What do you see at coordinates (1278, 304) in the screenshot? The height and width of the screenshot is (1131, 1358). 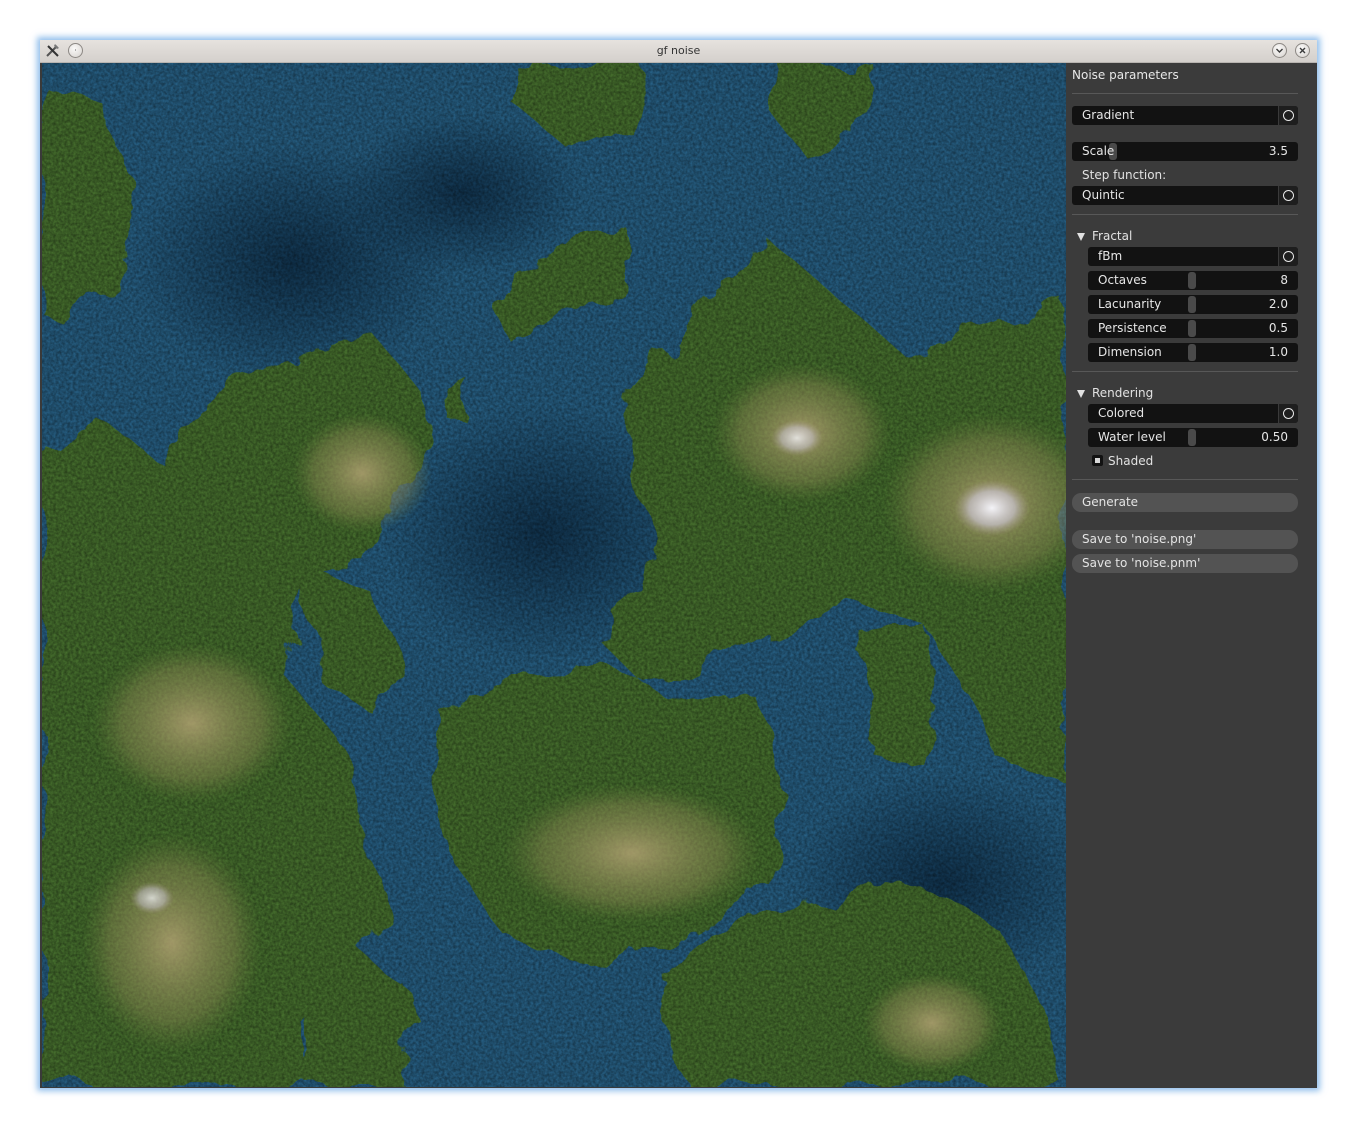 I see `lacunarity-value: 2.0` at bounding box center [1278, 304].